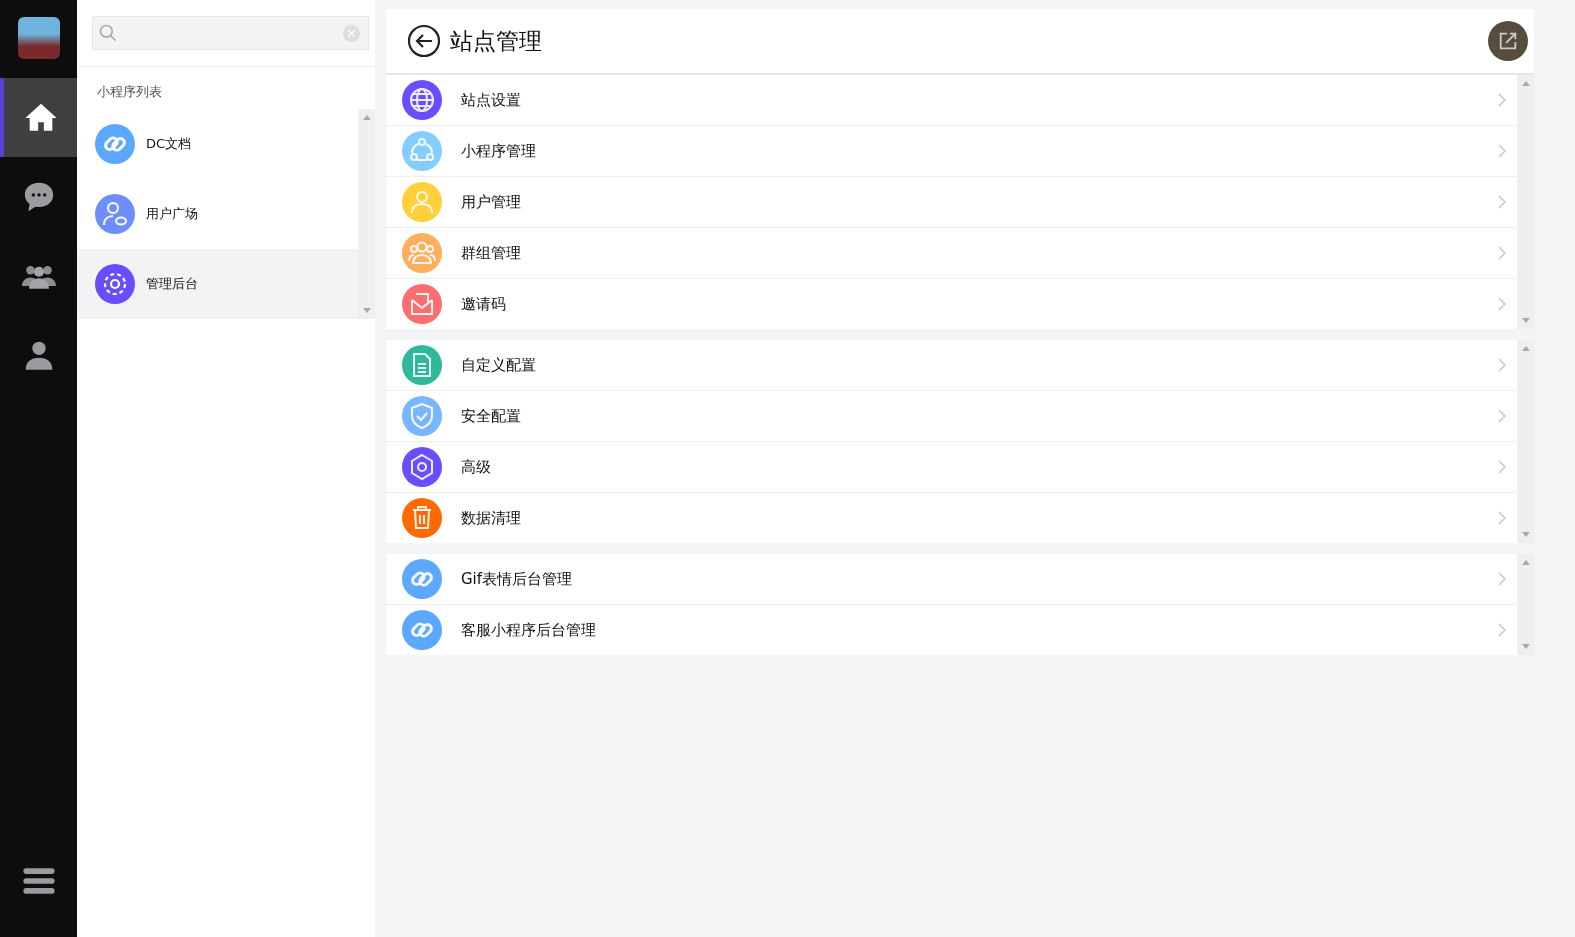 Image resolution: width=1575 pixels, height=937 pixels. I want to click on settings-row: 数据清理, so click(951, 518).